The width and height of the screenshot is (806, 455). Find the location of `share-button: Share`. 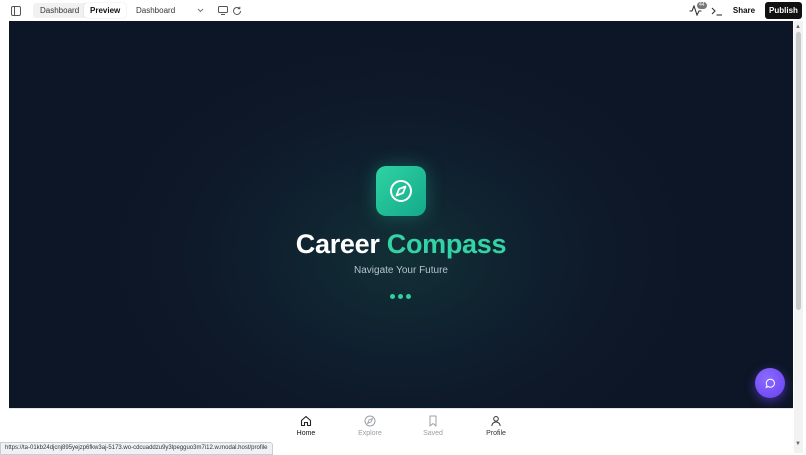

share-button: Share is located at coordinates (744, 10).